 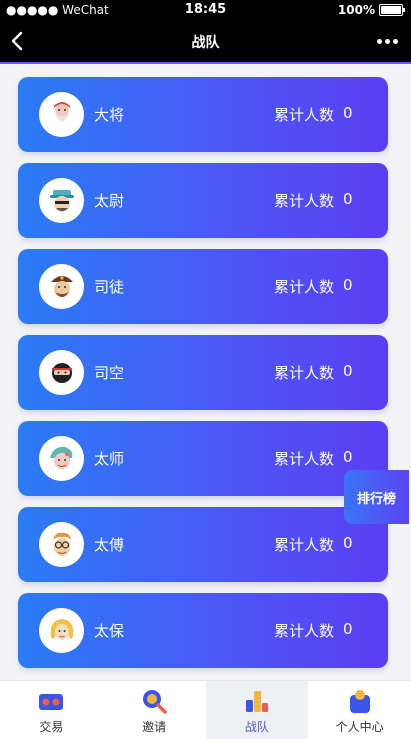 What do you see at coordinates (109, 373) in the screenshot?
I see `team-name: 司空` at bounding box center [109, 373].